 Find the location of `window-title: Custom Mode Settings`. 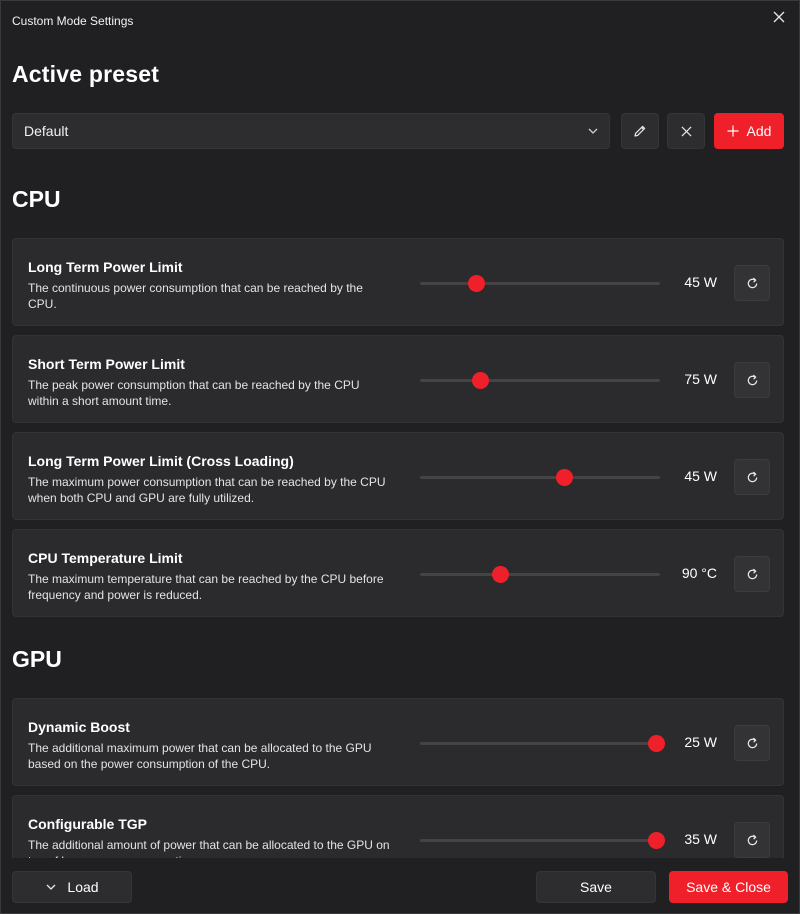

window-title: Custom Mode Settings is located at coordinates (73, 21).